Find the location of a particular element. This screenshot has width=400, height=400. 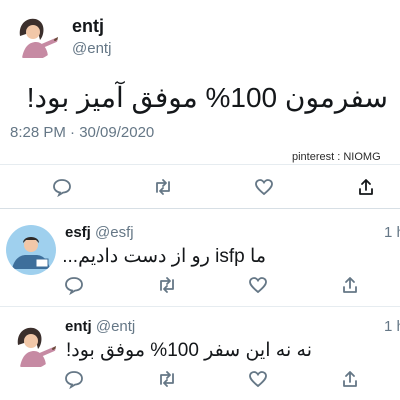

reply-1-header: esfj @esfj is located at coordinates (99, 232).